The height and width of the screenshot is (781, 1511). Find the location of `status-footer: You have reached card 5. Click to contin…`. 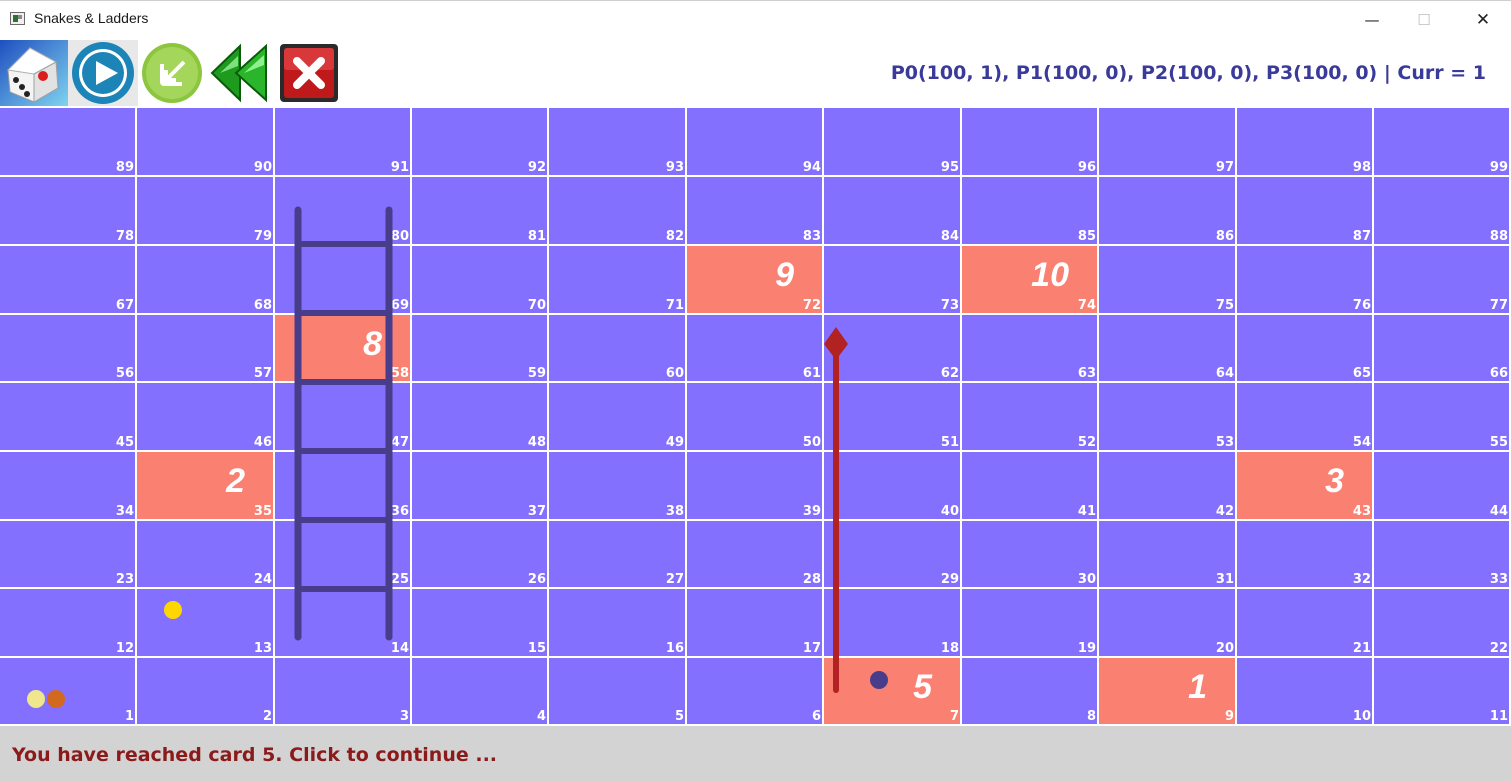

status-footer: You have reached card 5. Click to contin… is located at coordinates (755, 753).